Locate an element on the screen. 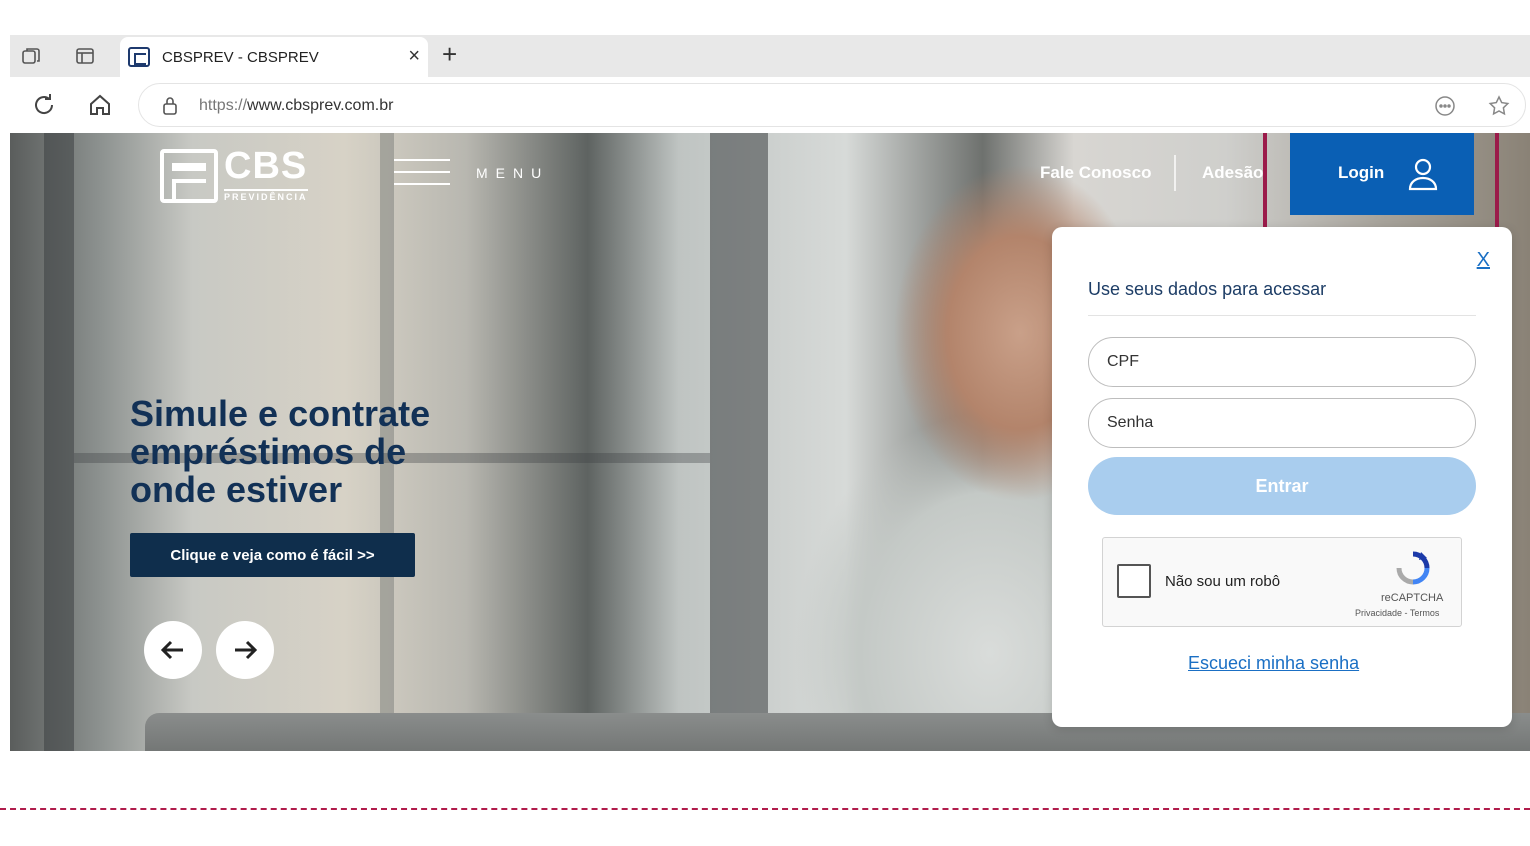 The height and width of the screenshot is (846, 1530). recaptcha-brand: reCAPTCHA is located at coordinates (1412, 598).